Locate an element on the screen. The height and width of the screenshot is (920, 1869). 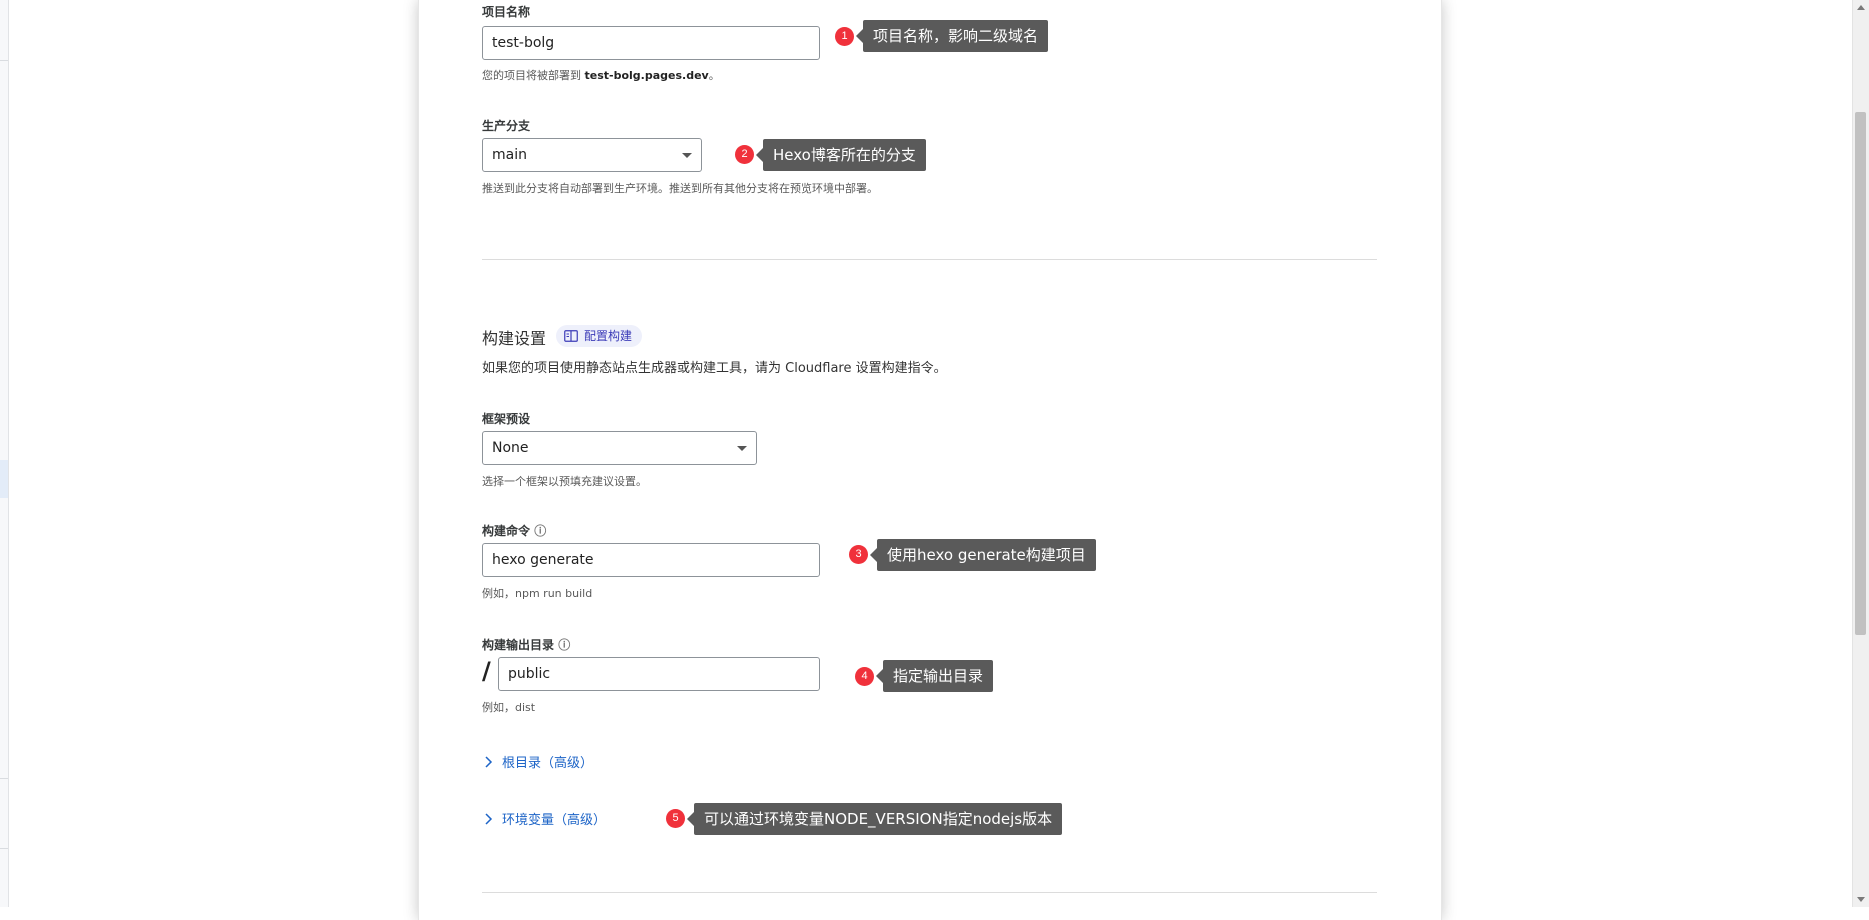
output-path-prefix: / is located at coordinates (486, 671).